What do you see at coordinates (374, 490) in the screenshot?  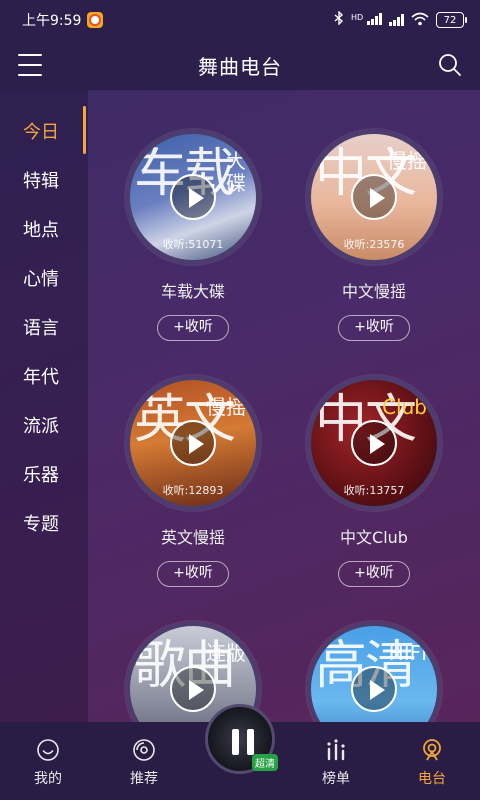 I see `listen-count: 收听:13757` at bounding box center [374, 490].